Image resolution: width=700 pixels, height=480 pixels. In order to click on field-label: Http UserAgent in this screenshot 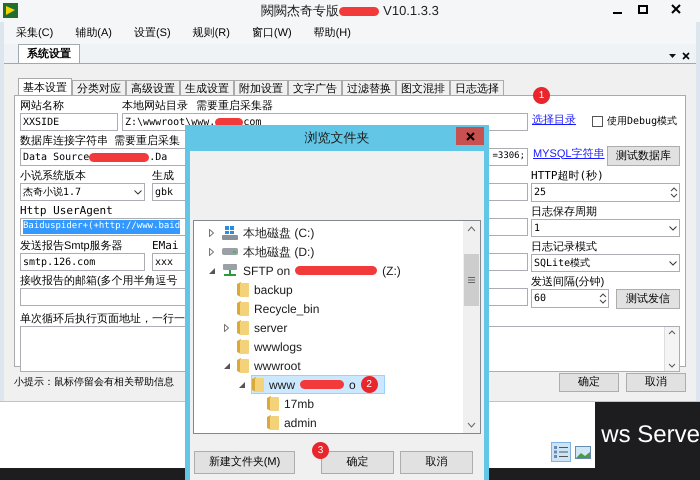, I will do `click(66, 211)`.